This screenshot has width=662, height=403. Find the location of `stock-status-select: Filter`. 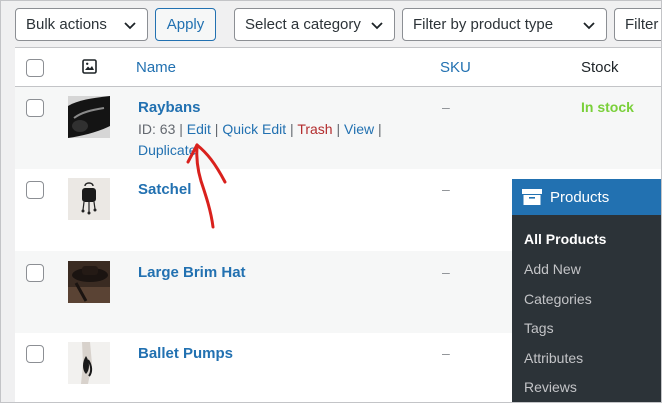

stock-status-select: Filter is located at coordinates (637, 24).